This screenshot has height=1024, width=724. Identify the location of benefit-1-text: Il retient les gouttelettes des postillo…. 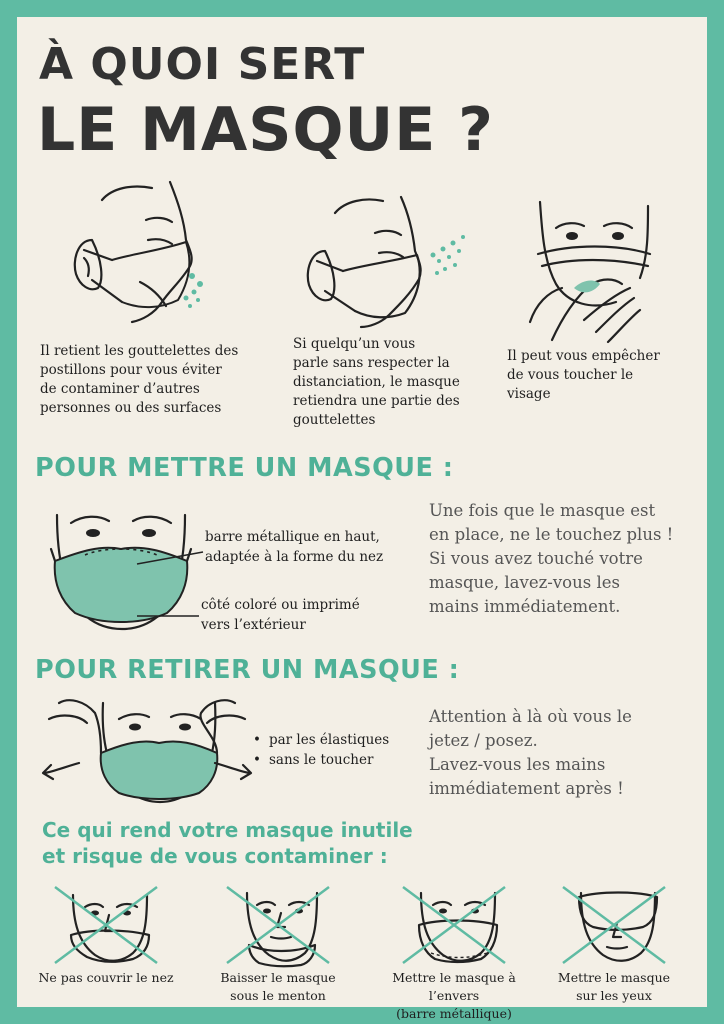
(139, 379).